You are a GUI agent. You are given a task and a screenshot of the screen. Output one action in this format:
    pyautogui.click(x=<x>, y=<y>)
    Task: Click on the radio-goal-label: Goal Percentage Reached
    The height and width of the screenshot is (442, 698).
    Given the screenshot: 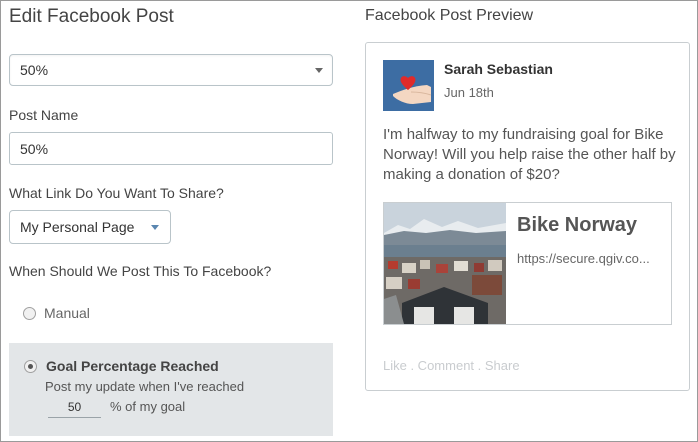 What is the action you would take?
    pyautogui.click(x=132, y=366)
    